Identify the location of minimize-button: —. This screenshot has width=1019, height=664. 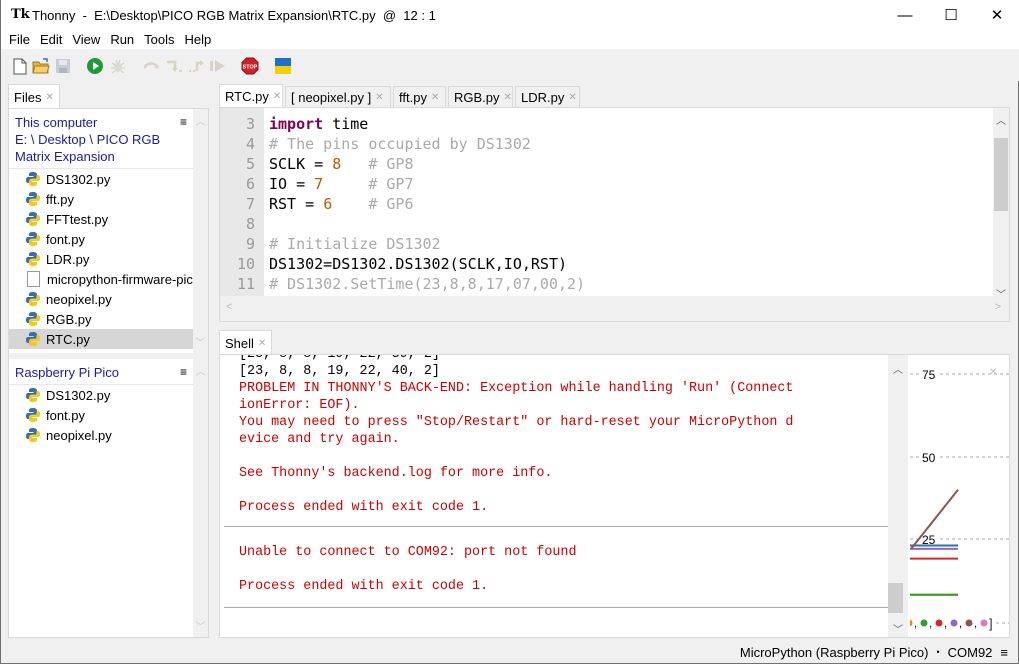
(905, 15).